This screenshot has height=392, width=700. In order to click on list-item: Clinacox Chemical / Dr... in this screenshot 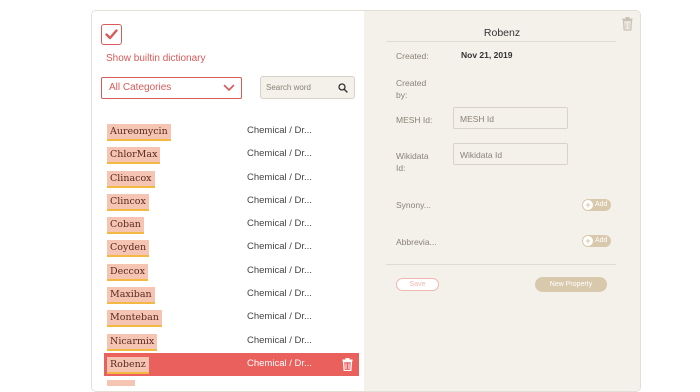, I will do `click(231, 178)`.